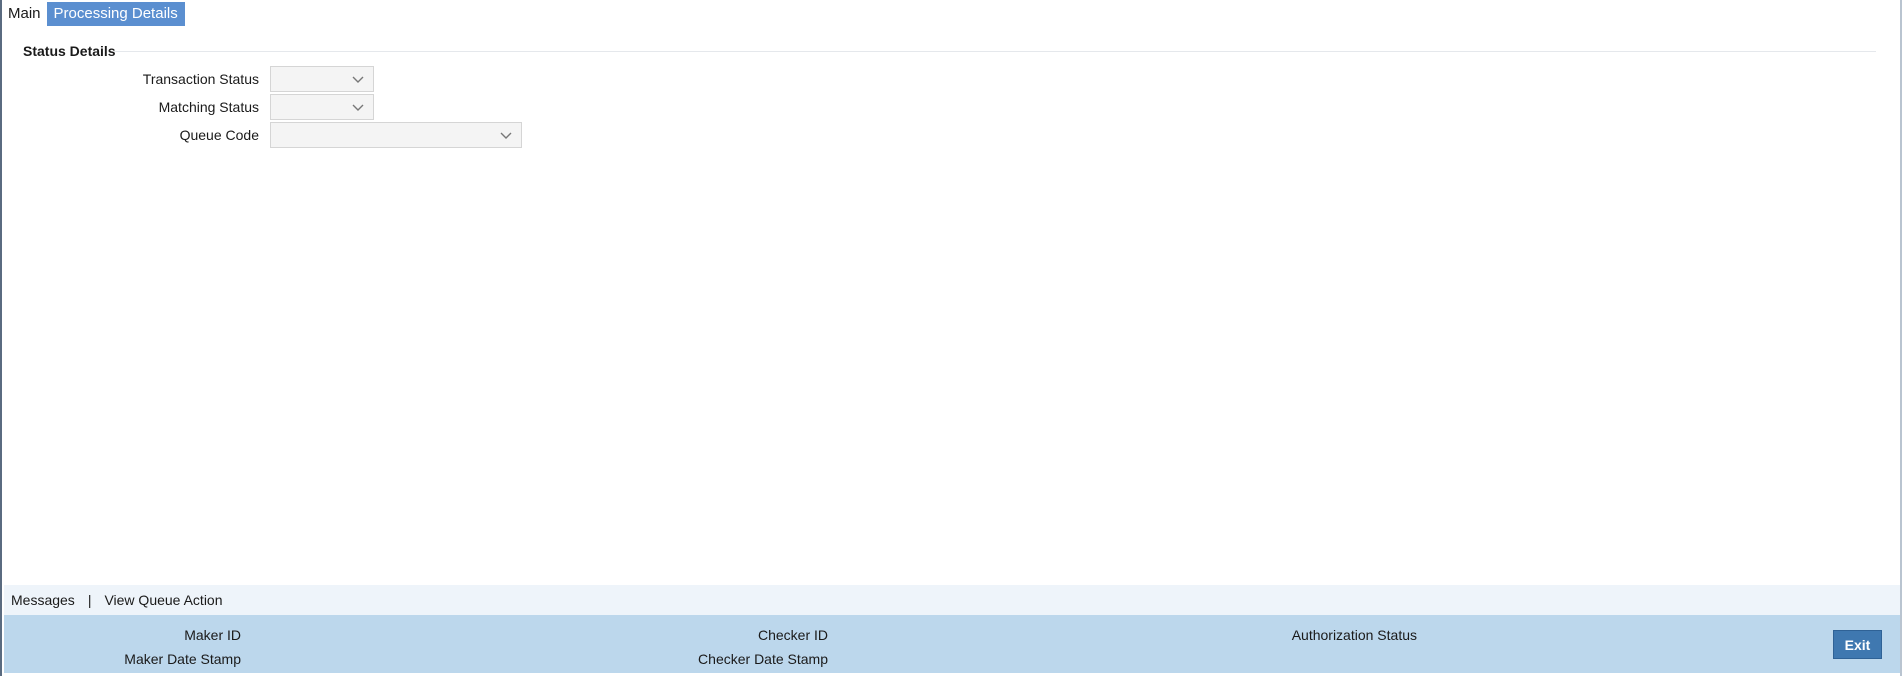 This screenshot has height=676, width=1902. What do you see at coordinates (995, 51) in the screenshot?
I see `section-divider` at bounding box center [995, 51].